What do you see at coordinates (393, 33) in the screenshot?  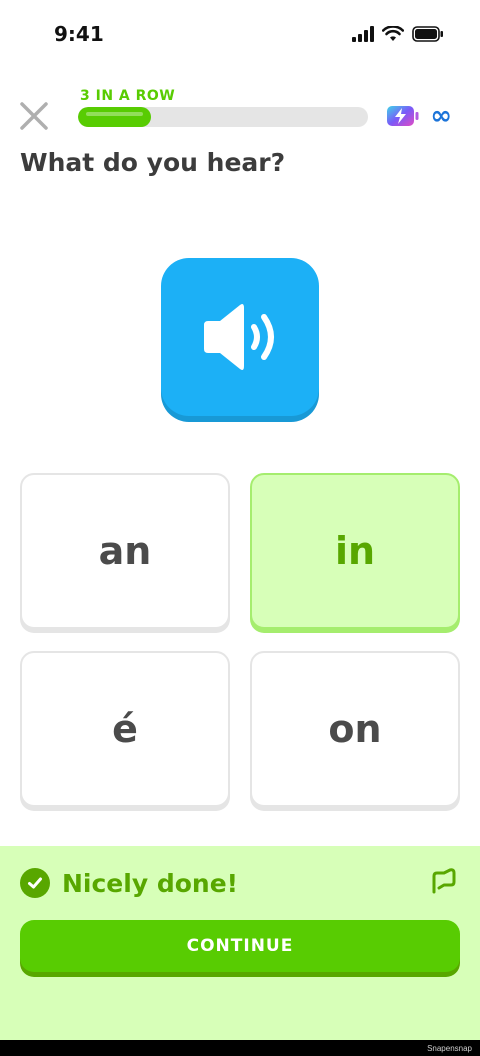 I see `wifi-icon` at bounding box center [393, 33].